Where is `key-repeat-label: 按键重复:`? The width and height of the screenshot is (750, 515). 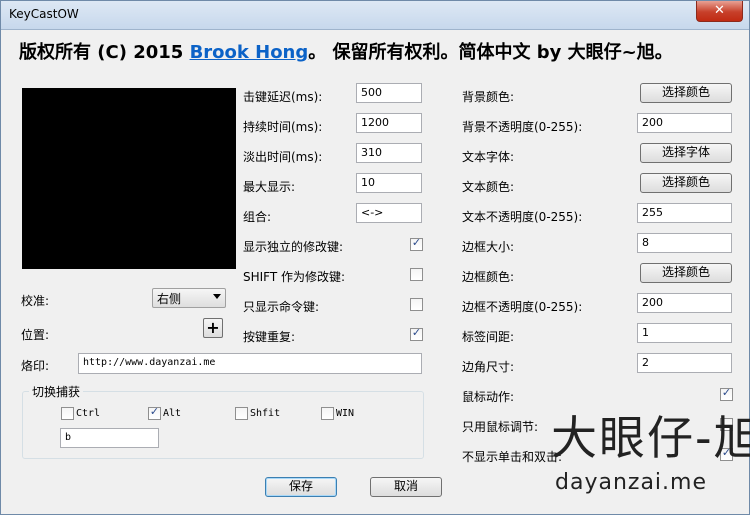
key-repeat-label: 按键重复: is located at coordinates (269, 337).